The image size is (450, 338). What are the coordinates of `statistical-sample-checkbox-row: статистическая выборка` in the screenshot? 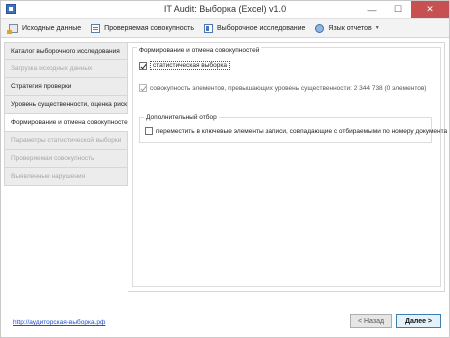 It's located at (184, 65).